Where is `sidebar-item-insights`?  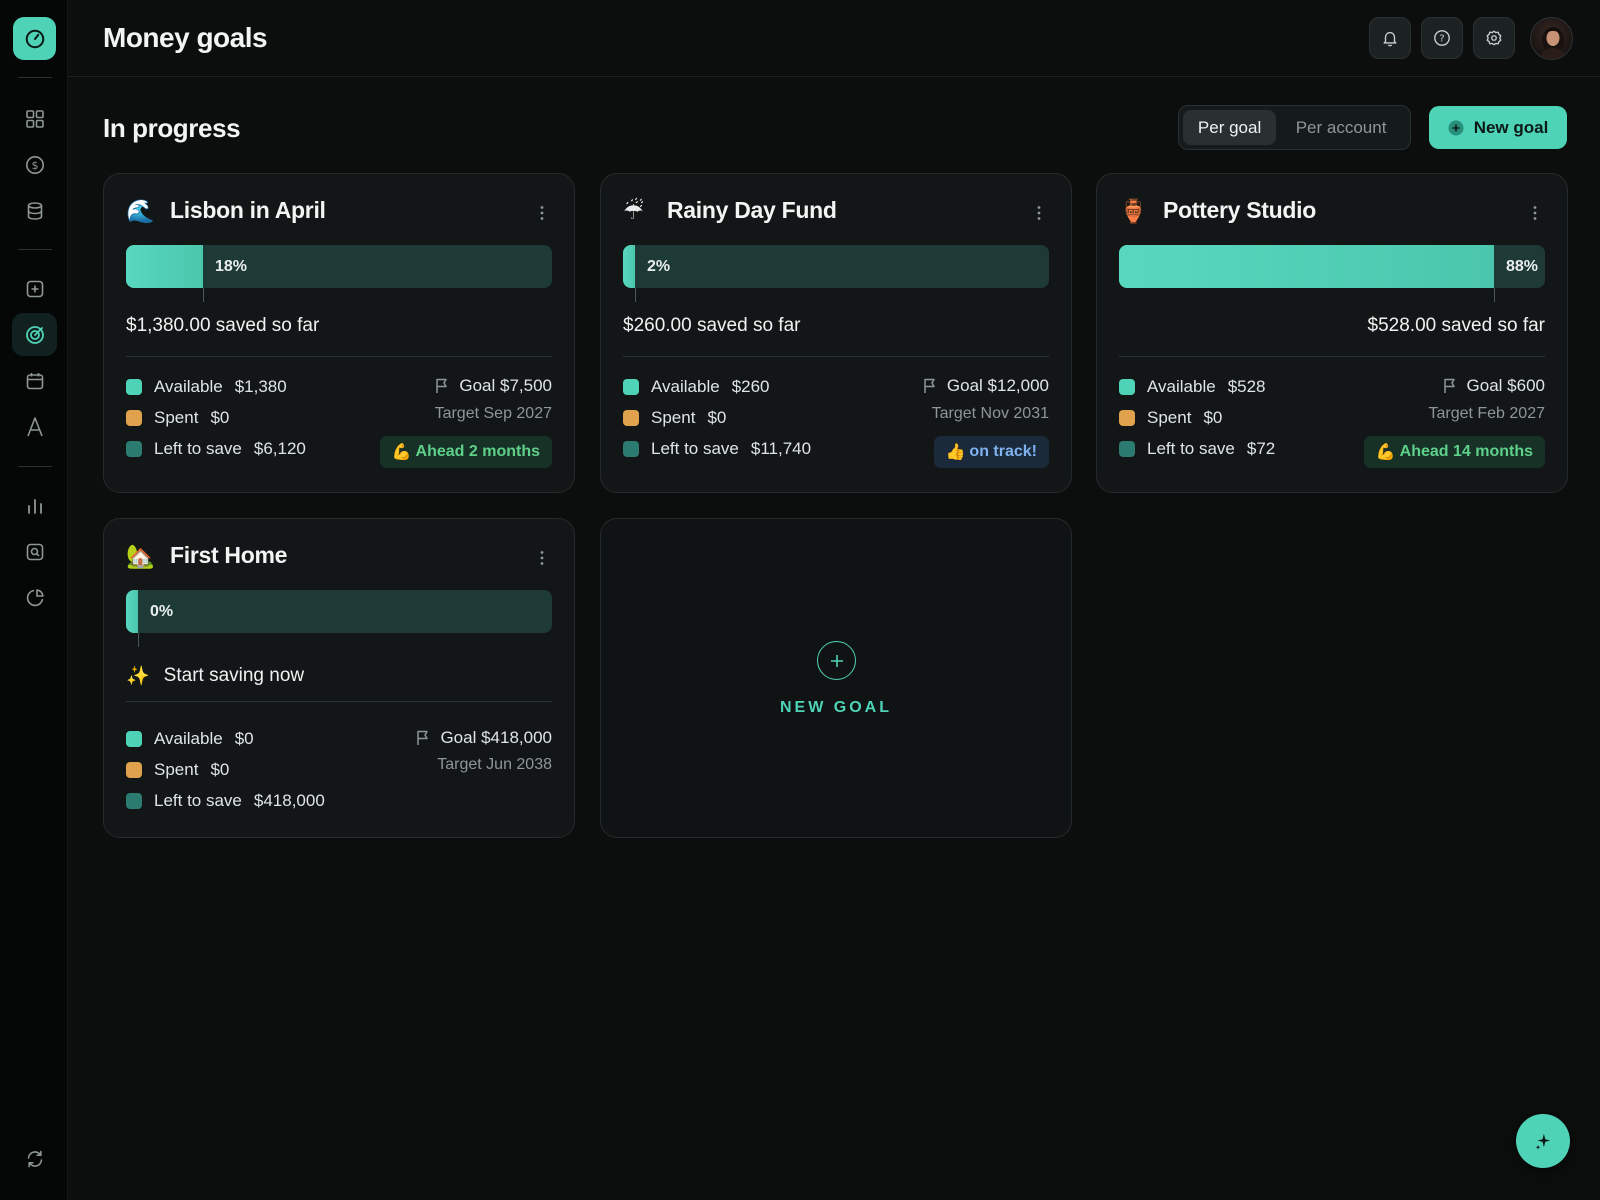
sidebar-item-insights is located at coordinates (34, 597).